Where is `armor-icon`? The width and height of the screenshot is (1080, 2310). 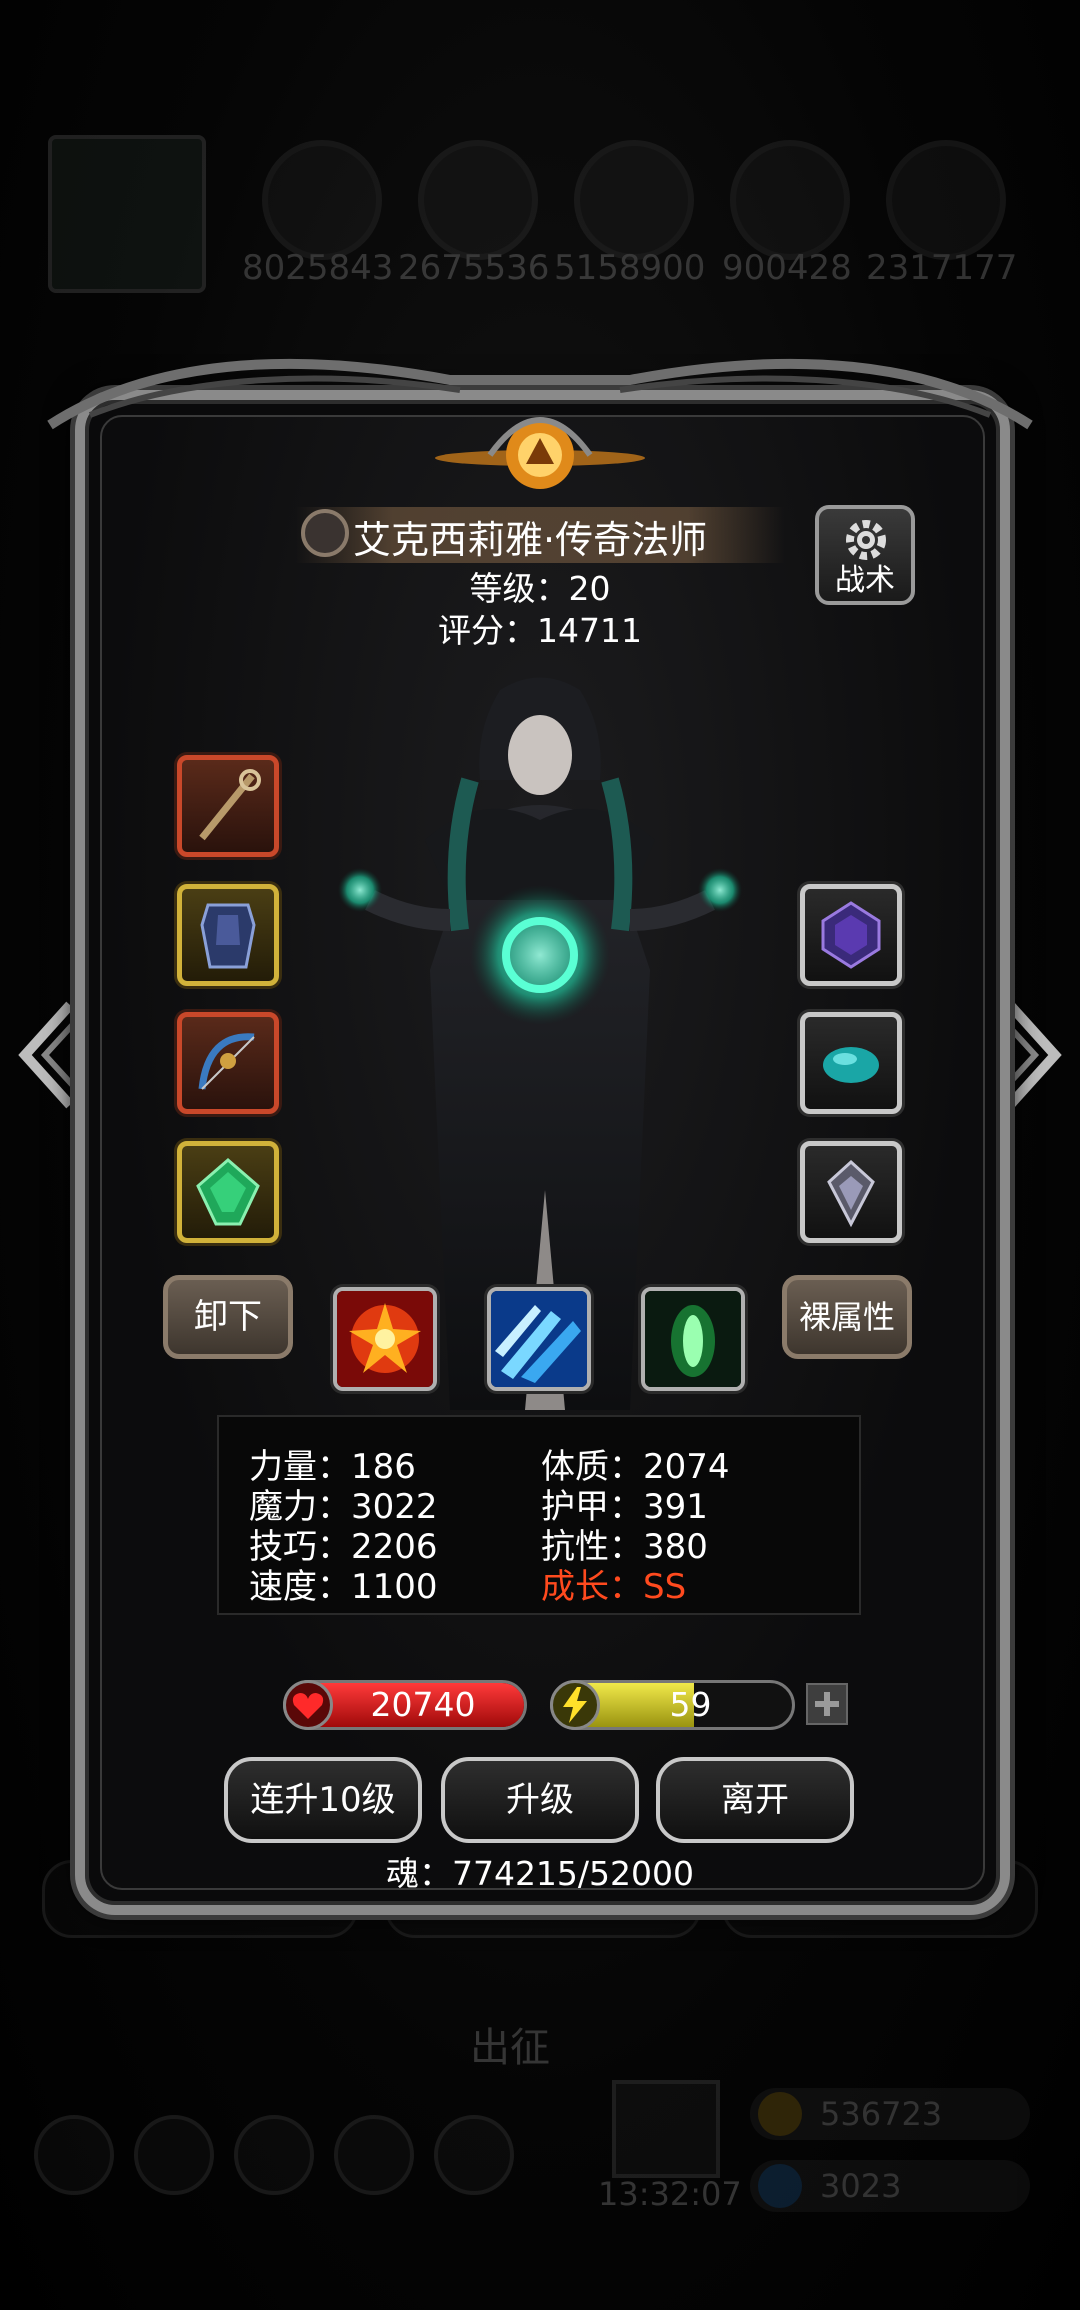
armor-icon is located at coordinates (228, 936).